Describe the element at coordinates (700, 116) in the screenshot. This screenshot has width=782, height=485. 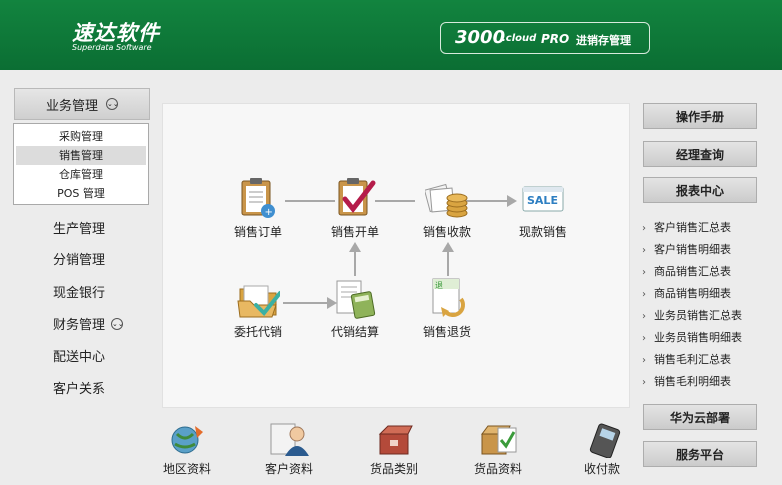
I see `manual-button: 操作手册` at that location.